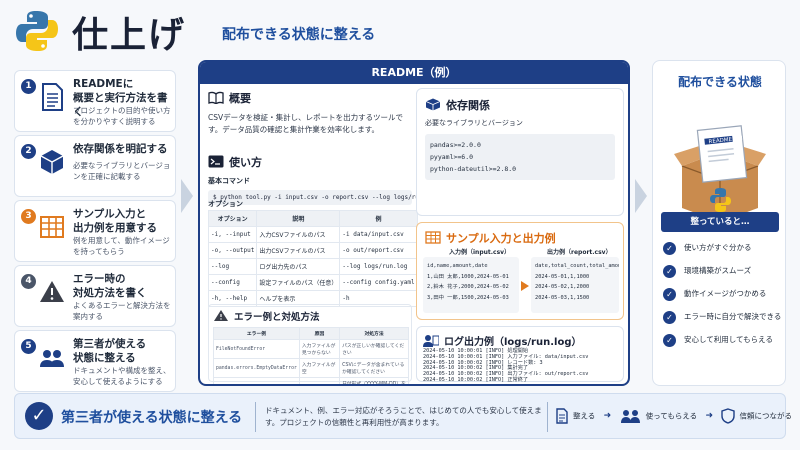 This screenshot has height=450, width=800. What do you see at coordinates (152, 418) in the screenshot?
I see `footer-title: 第三者が使える状態に整える` at bounding box center [152, 418].